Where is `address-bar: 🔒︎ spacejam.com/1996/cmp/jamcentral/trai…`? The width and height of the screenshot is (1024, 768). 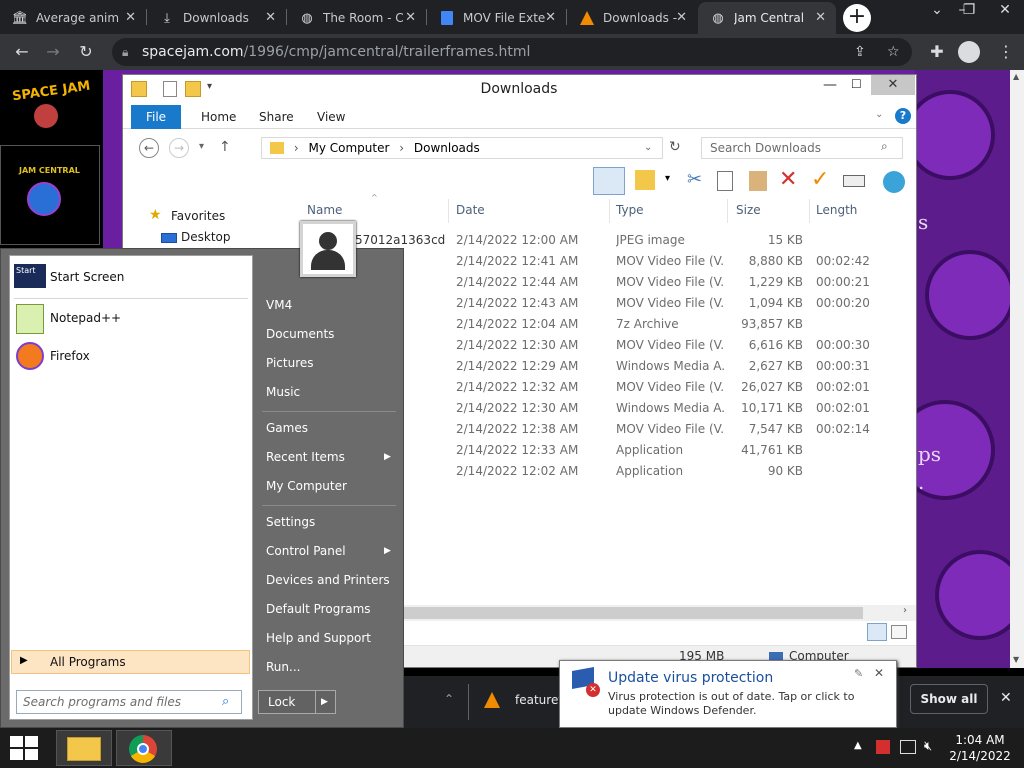
address-bar: 🔒︎ spacejam.com/1996/cmp/jamcentral/trai… is located at coordinates (512, 52).